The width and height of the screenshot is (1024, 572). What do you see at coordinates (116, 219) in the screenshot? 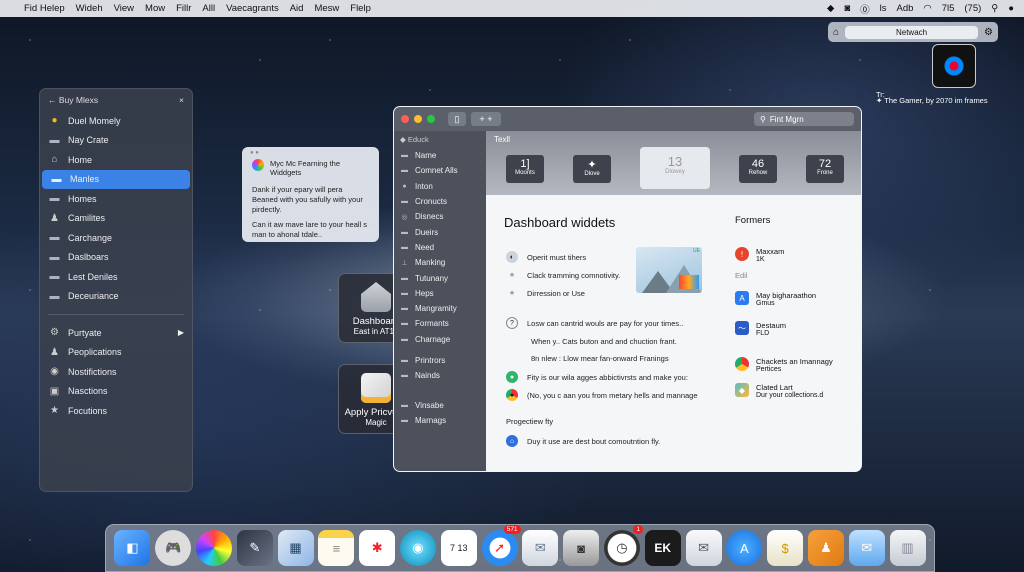
I see `sidebar-item-camilites: ♟ Camilites` at bounding box center [116, 219].